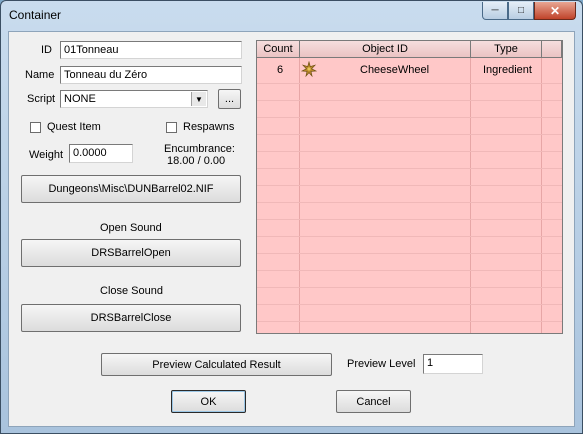 The image size is (583, 434). I want to click on script-value: NONE, so click(80, 99).